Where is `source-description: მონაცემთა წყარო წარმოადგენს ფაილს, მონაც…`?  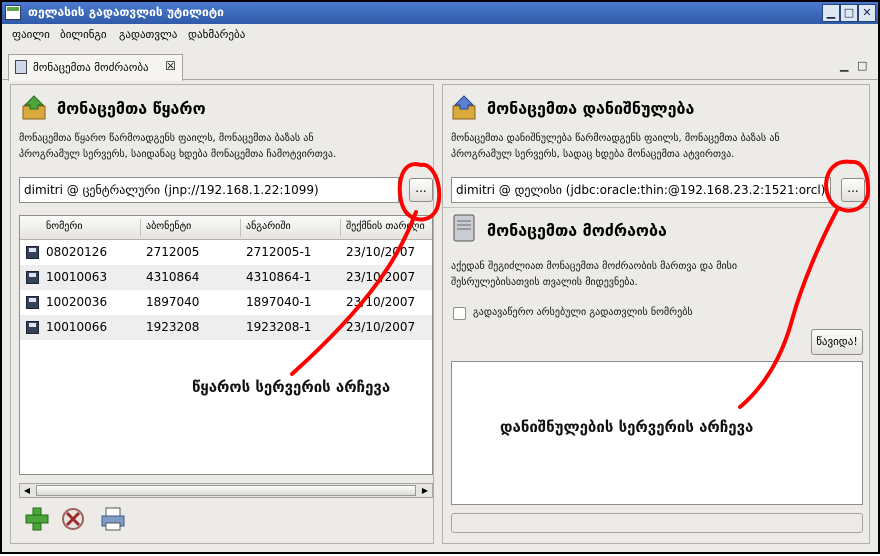 source-description: მონაცემთა წყარო წარმოადგენს ფაილს, მონაც… is located at coordinates (178, 146).